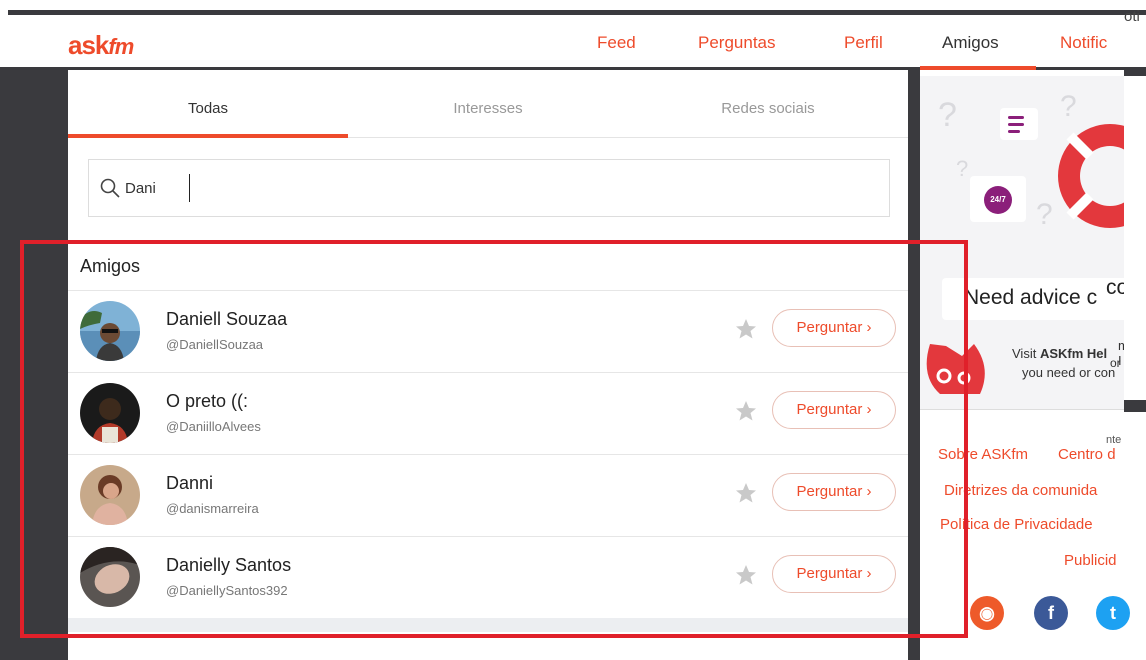 The image size is (1146, 660). What do you see at coordinates (998, 200) in the screenshot?
I see `badge-247: 24/7` at bounding box center [998, 200].